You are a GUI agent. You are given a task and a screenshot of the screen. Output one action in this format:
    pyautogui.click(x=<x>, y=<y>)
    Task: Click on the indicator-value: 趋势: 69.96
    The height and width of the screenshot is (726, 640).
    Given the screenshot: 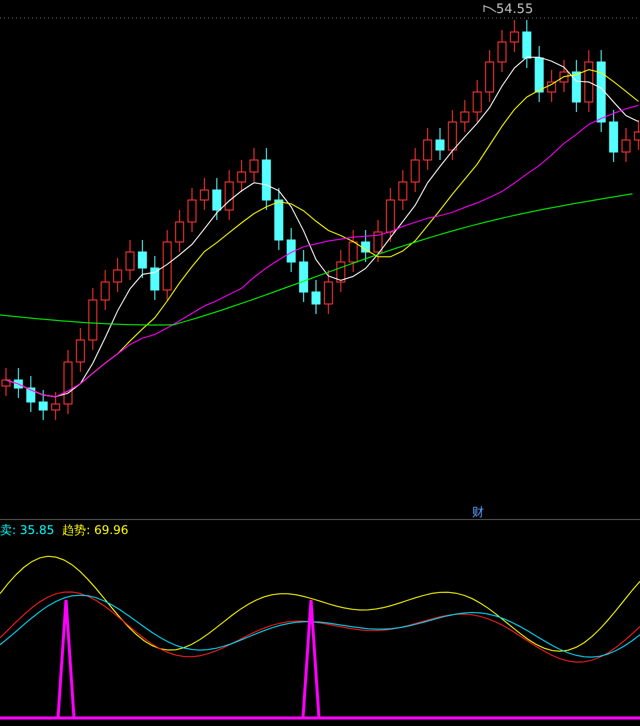 What is the action you would take?
    pyautogui.click(x=95, y=530)
    